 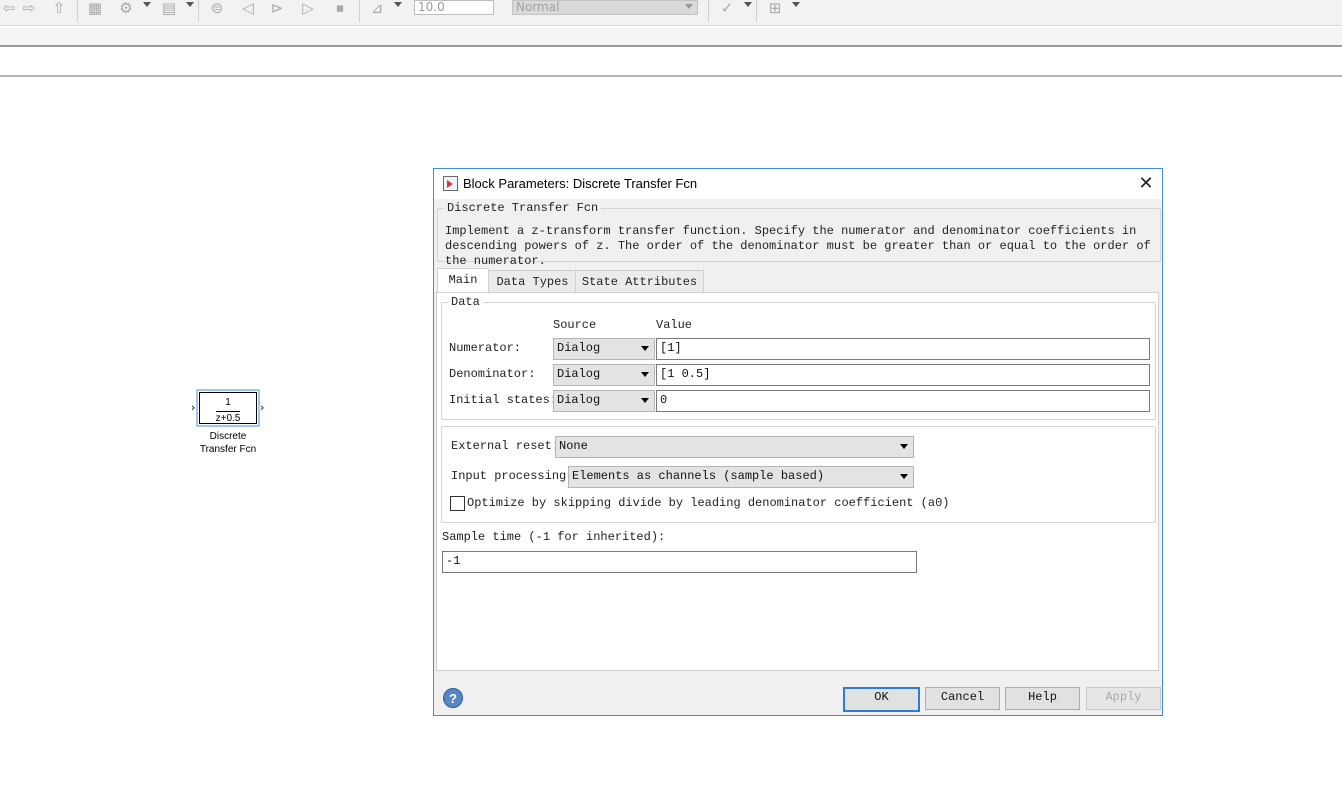 I want to click on ok-button: OK, so click(x=881, y=699).